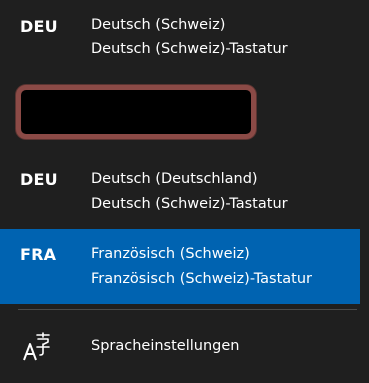 This screenshot has width=369, height=383. I want to click on language-name: Französisch (Schweiz), so click(170, 254).